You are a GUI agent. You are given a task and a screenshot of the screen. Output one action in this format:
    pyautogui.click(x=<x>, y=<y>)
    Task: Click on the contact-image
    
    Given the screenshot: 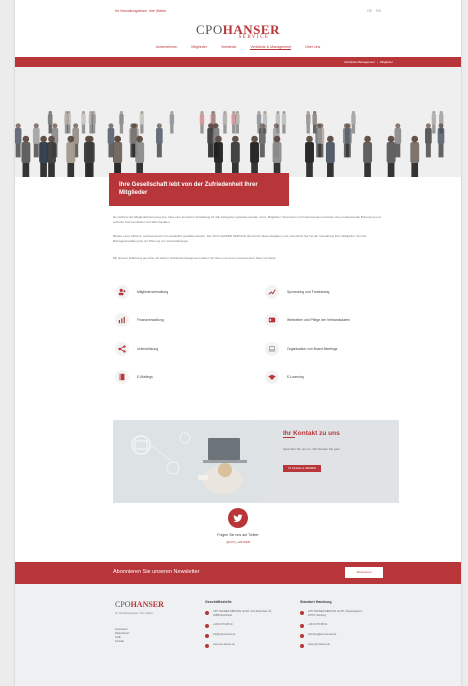 What is the action you would take?
    pyautogui.click(x=187, y=461)
    